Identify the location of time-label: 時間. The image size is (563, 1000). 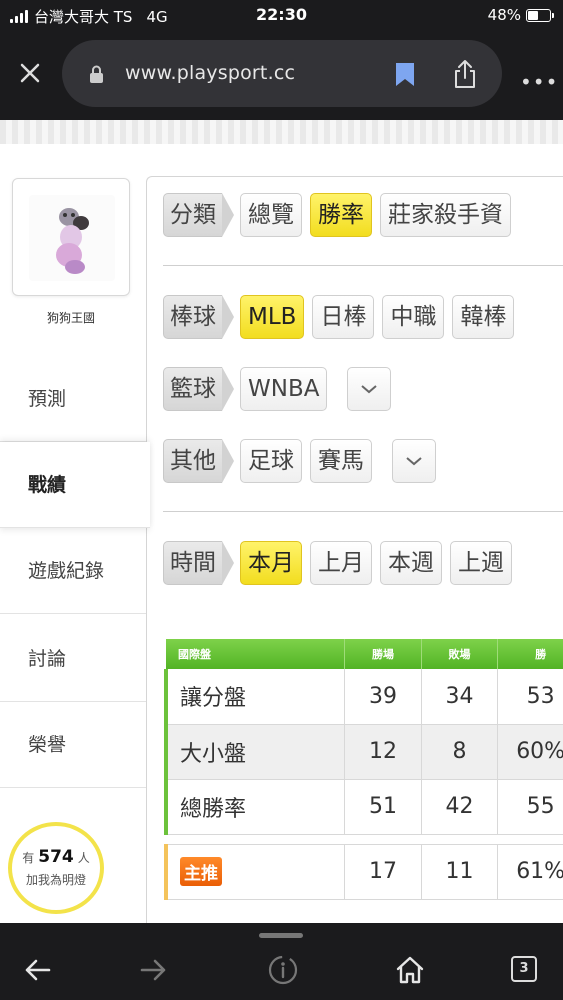
(198, 563).